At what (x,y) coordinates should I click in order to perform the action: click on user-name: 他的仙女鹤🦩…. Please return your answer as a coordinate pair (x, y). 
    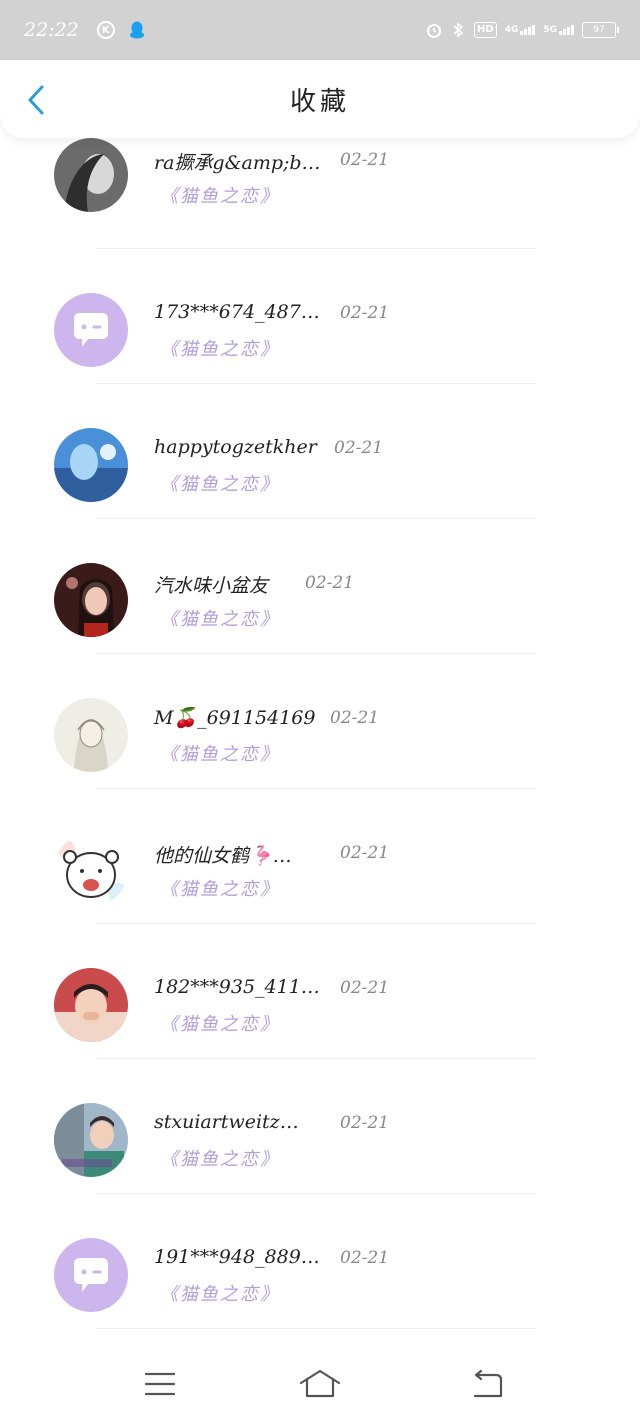
    Looking at the image, I should click on (223, 856).